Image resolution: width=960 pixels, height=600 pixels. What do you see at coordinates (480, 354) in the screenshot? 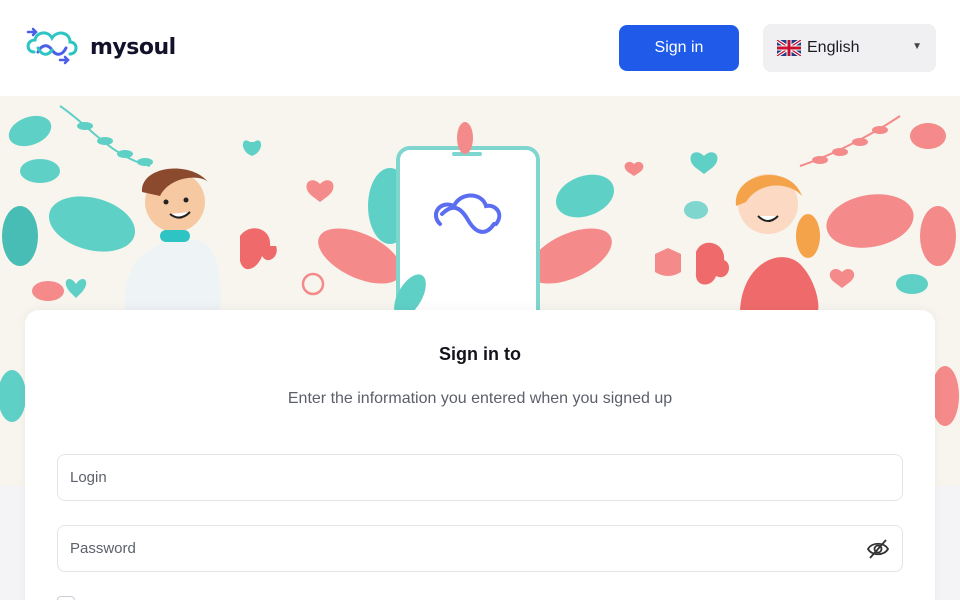
I see `page-title: Sign in to` at bounding box center [480, 354].